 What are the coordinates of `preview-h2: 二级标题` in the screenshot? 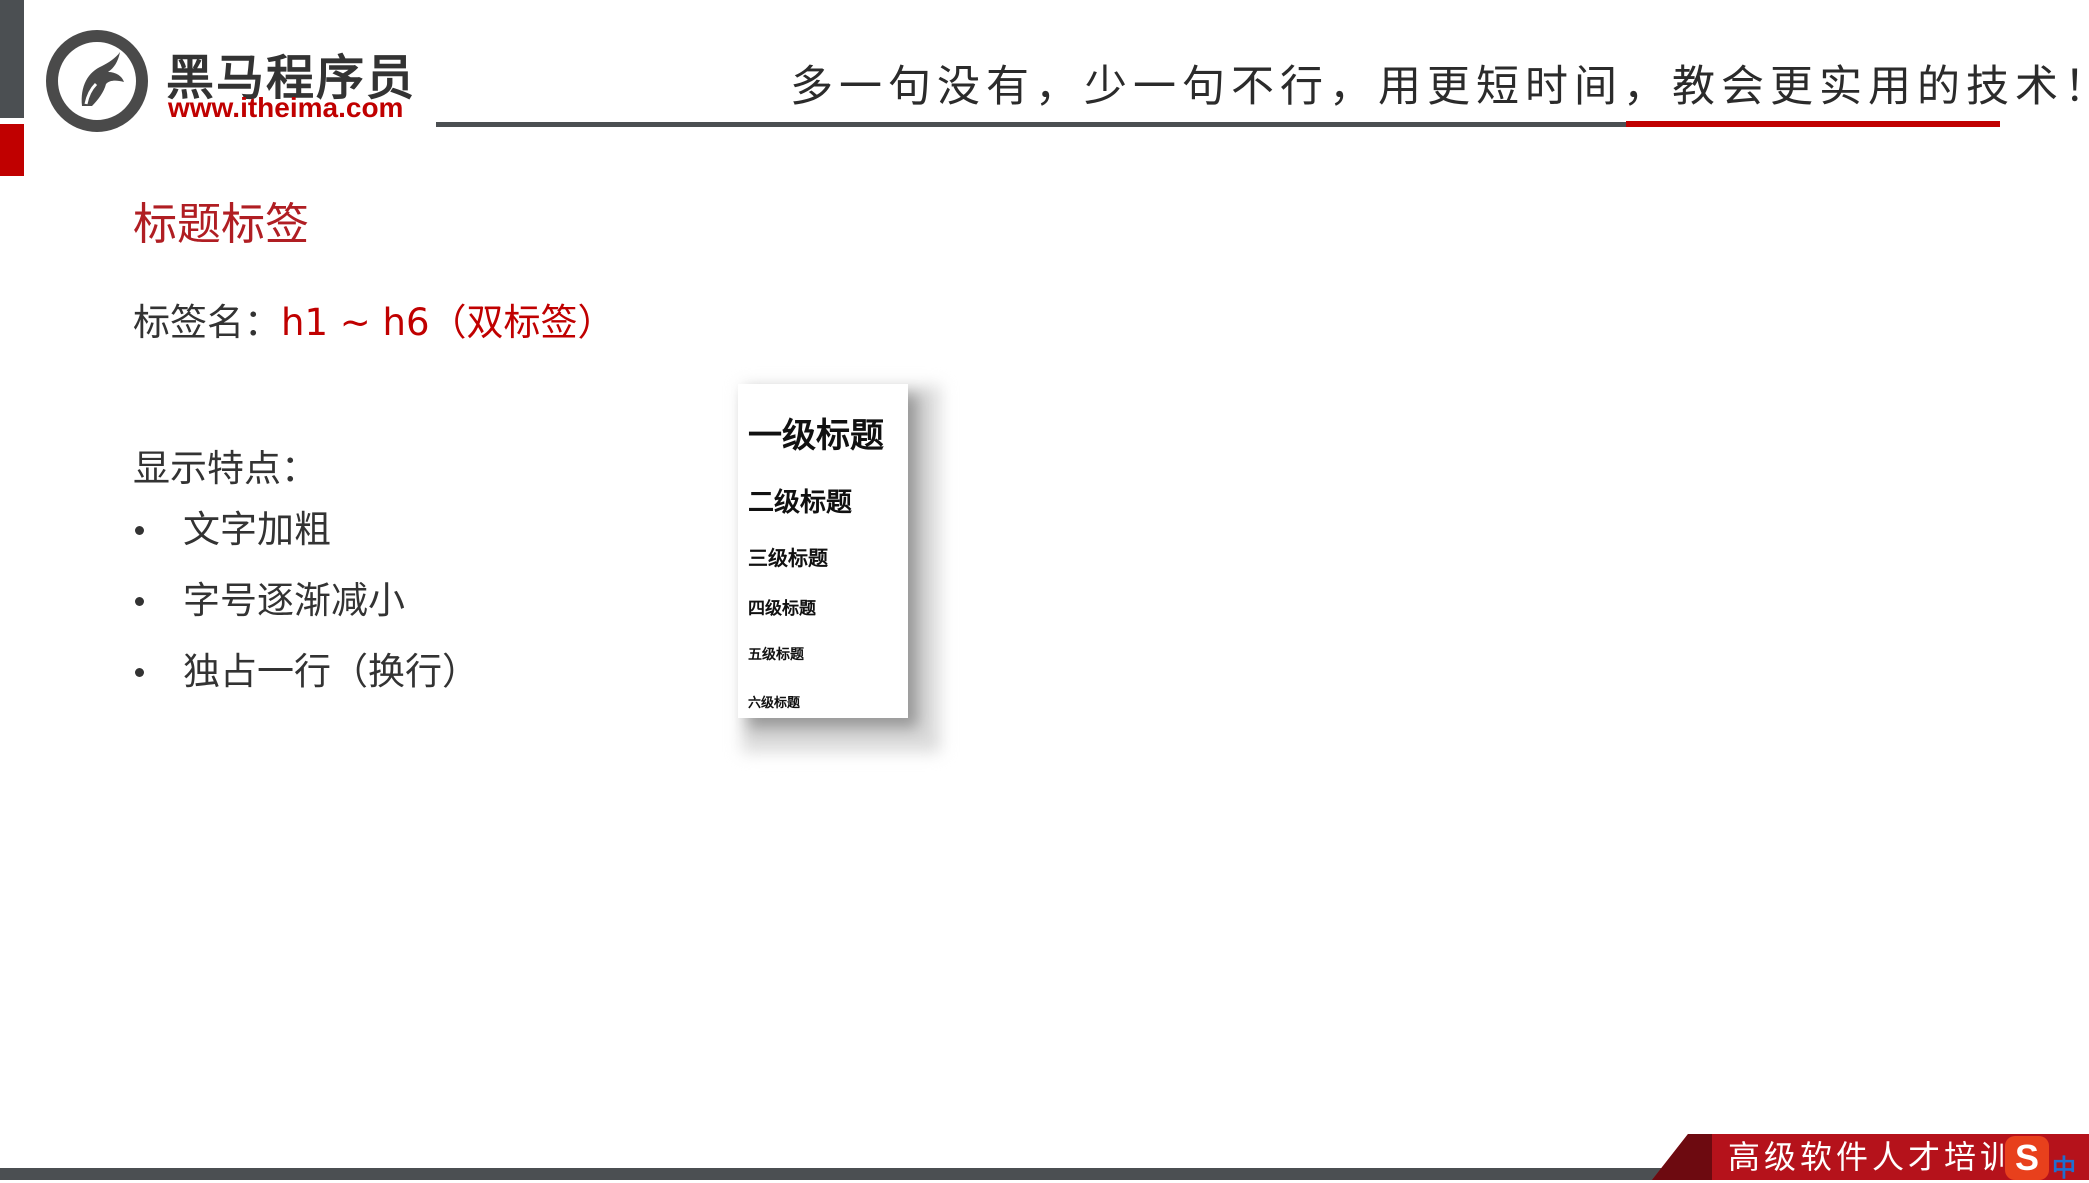 It's located at (800, 503).